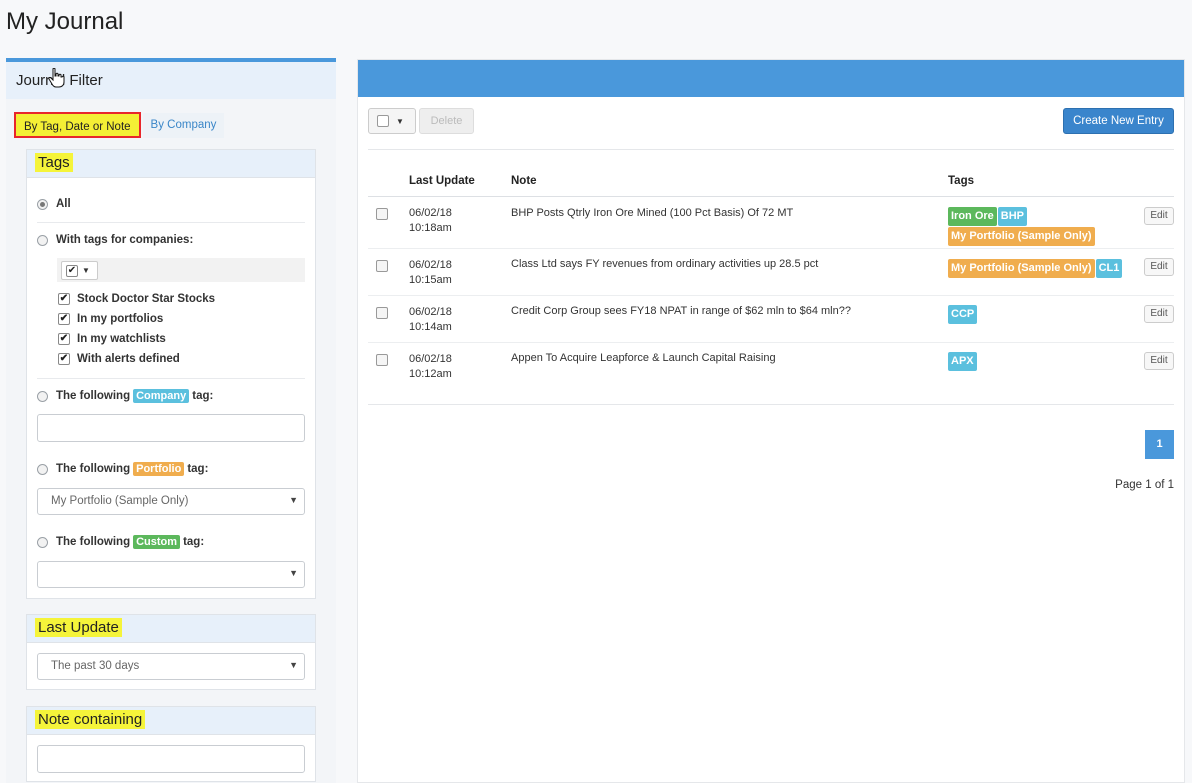  What do you see at coordinates (430, 327) in the screenshot?
I see `row-date-time: 10:14am` at bounding box center [430, 327].